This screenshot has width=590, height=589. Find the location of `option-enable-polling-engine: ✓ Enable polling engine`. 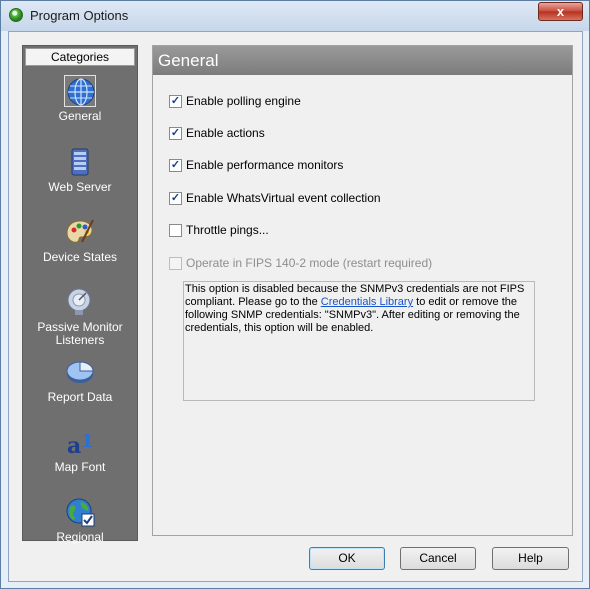

option-enable-polling-engine: ✓ Enable polling engine is located at coordinates (235, 101).